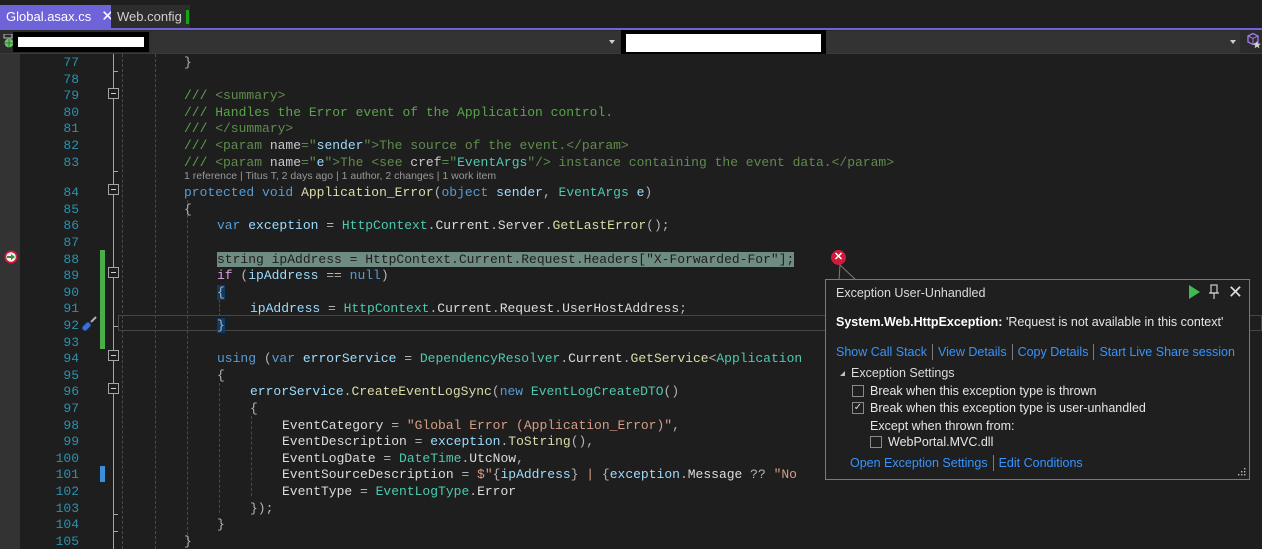  I want to click on error-icon: ✕, so click(838, 257).